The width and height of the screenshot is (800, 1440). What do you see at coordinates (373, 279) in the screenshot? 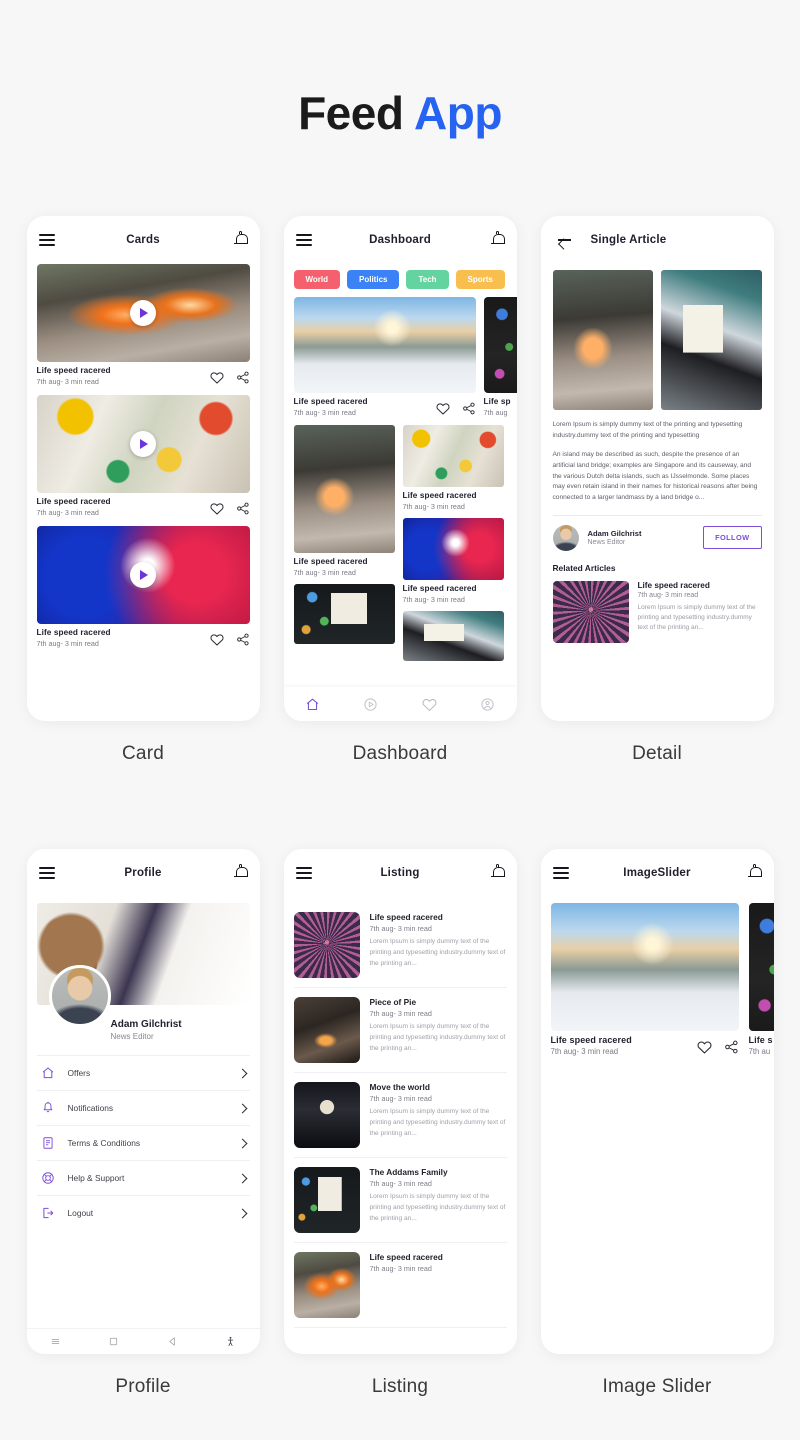
I see `category-chip-politics: Politics` at bounding box center [373, 279].